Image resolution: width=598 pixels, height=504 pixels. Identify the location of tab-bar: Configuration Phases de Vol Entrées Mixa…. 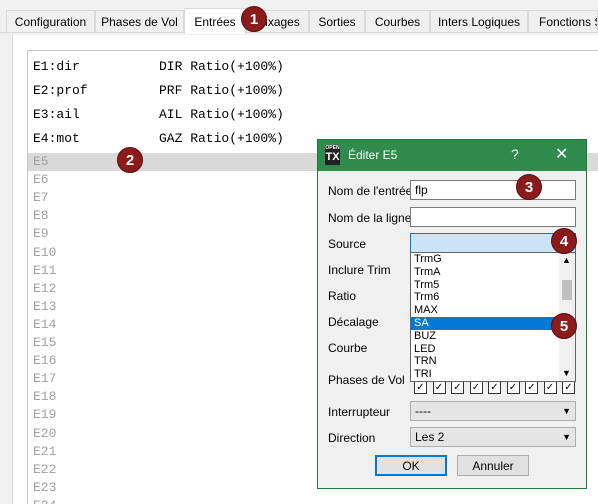
(299, 17).